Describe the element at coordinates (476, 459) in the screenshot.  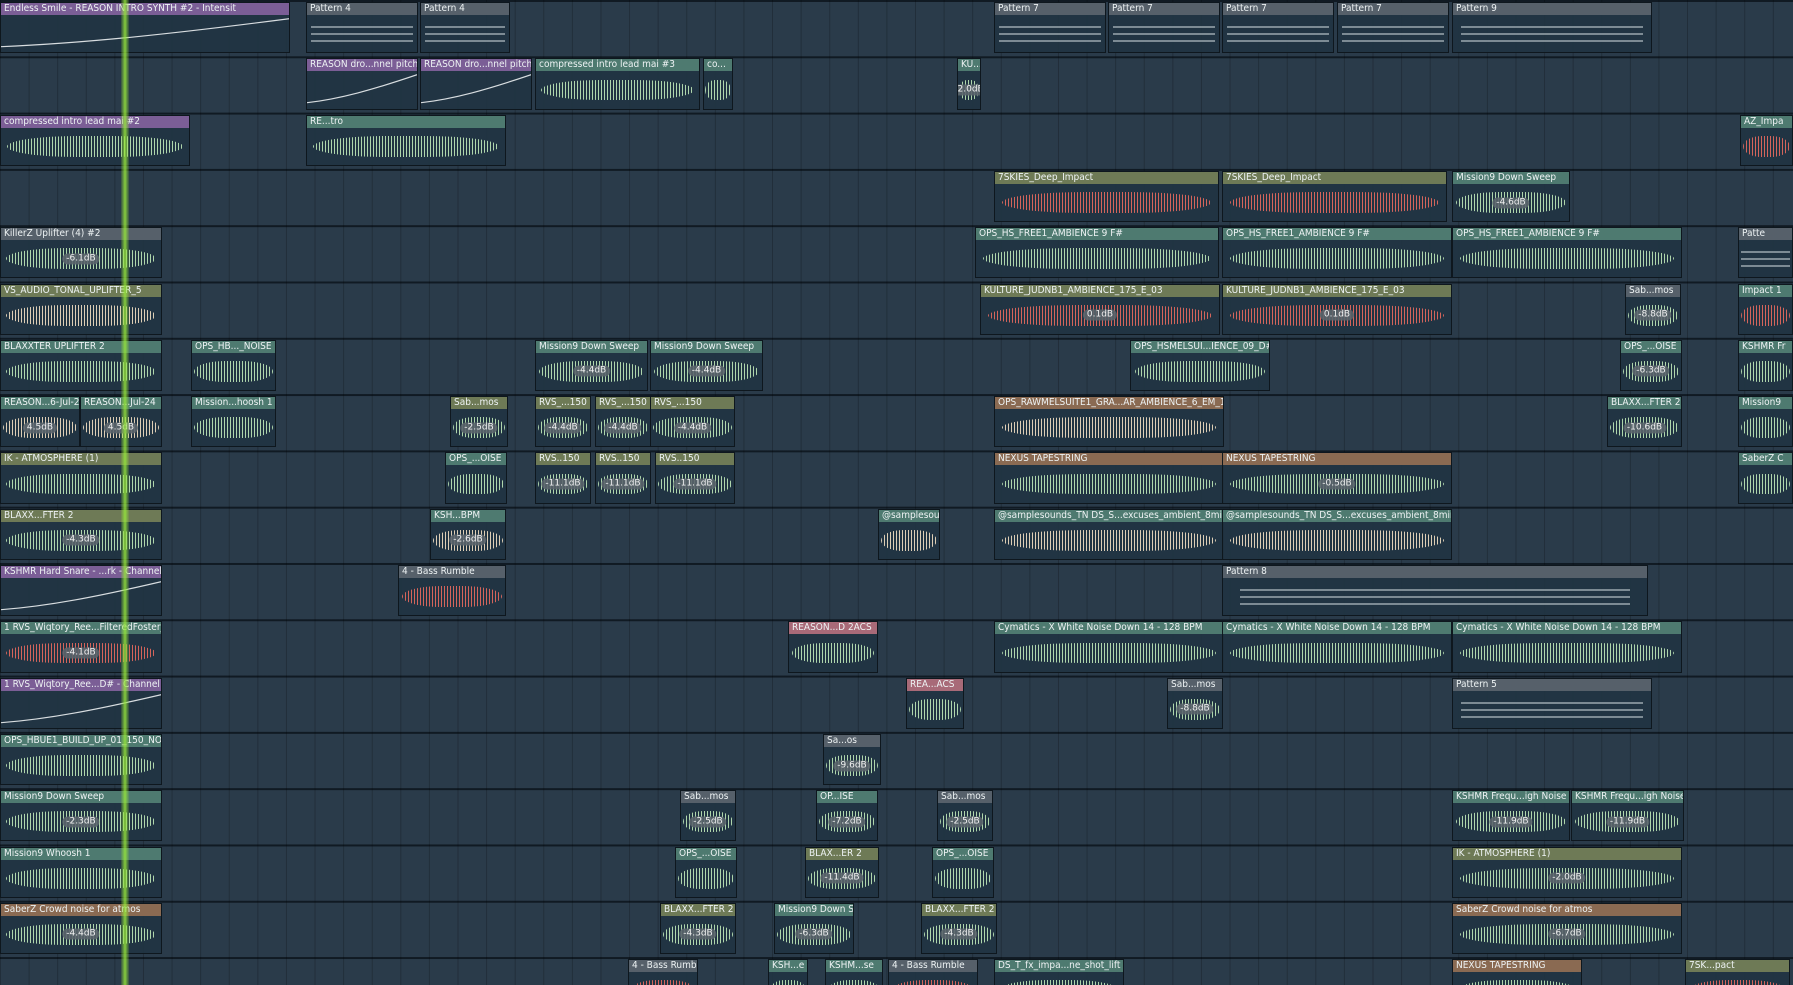
I see `clip-label: OPS_...OISE` at that location.